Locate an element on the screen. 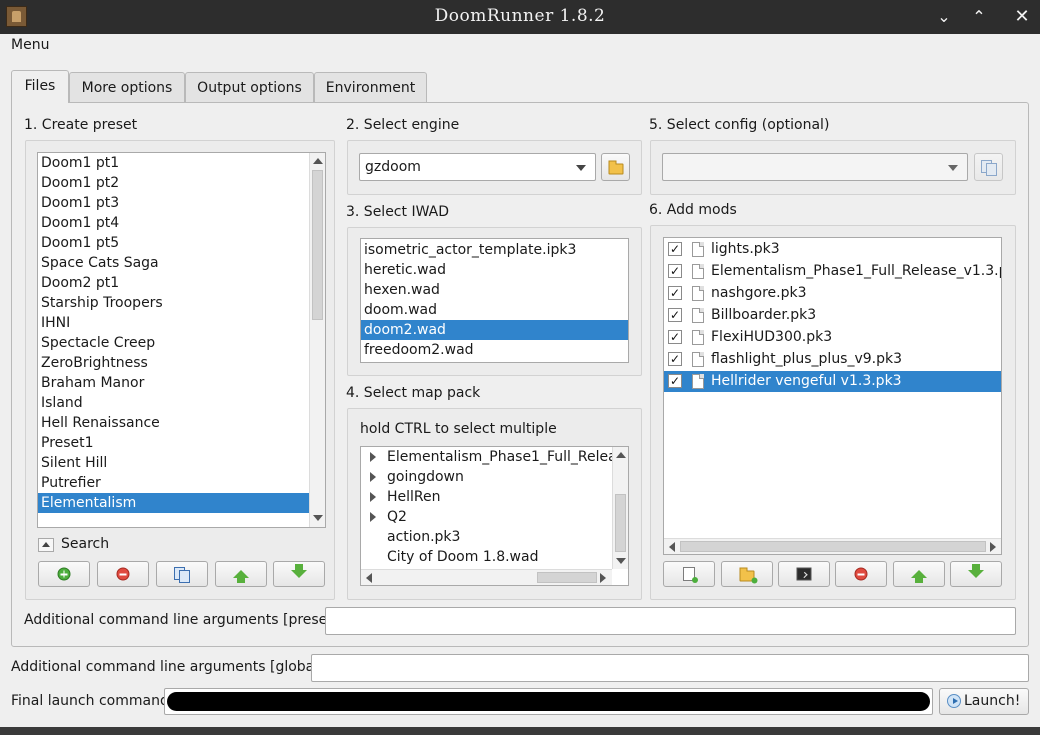 The height and width of the screenshot is (735, 1040). preset-list-item: Putrefier is located at coordinates (173, 483).